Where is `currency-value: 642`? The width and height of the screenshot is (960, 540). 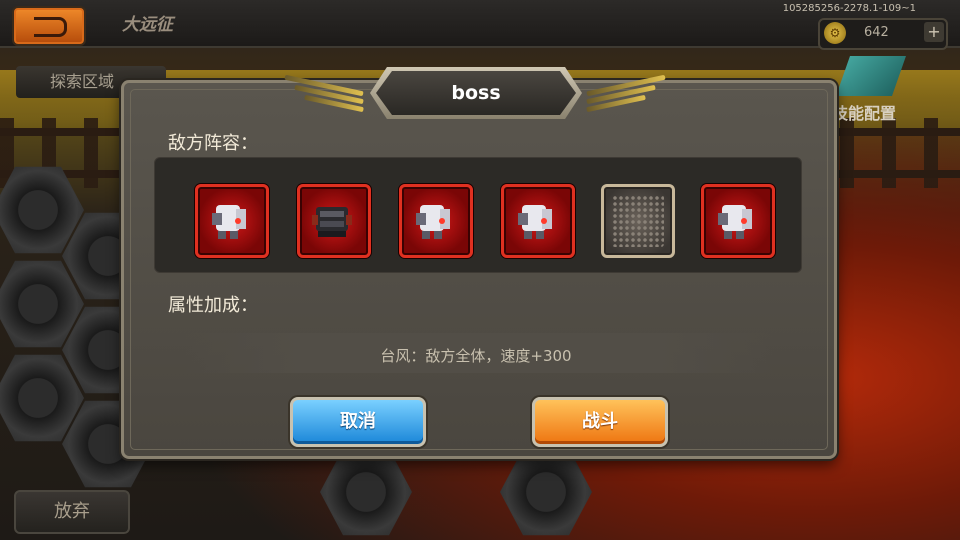 currency-value: 642 is located at coordinates (876, 32).